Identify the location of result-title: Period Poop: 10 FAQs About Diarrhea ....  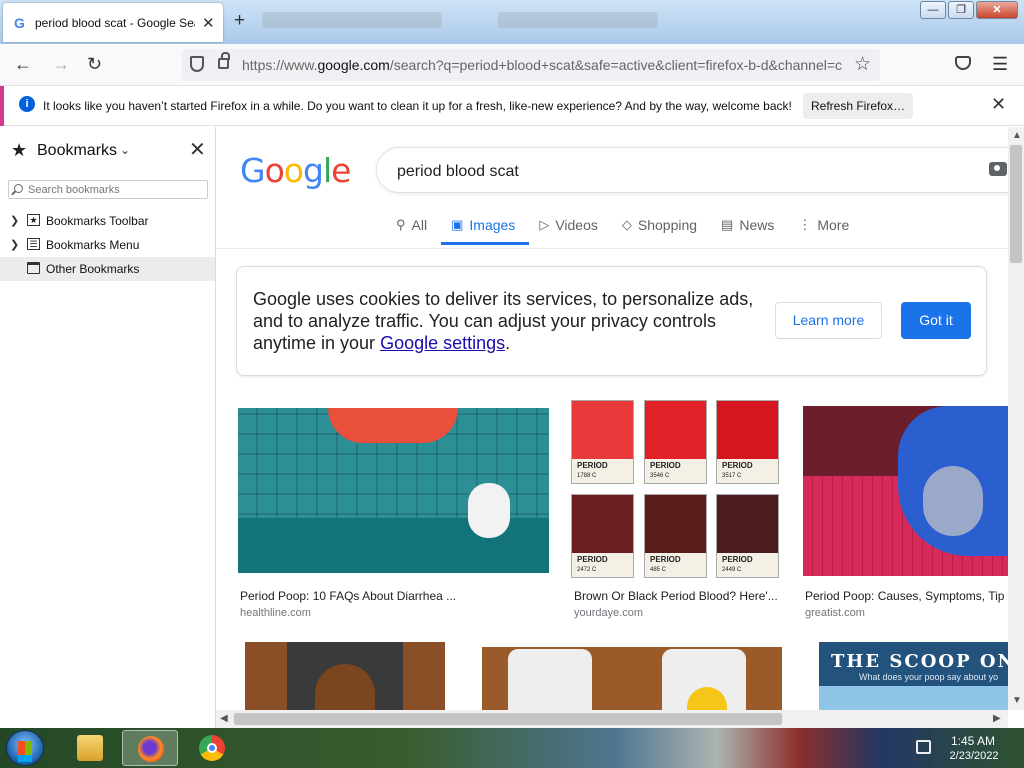
(393, 596).